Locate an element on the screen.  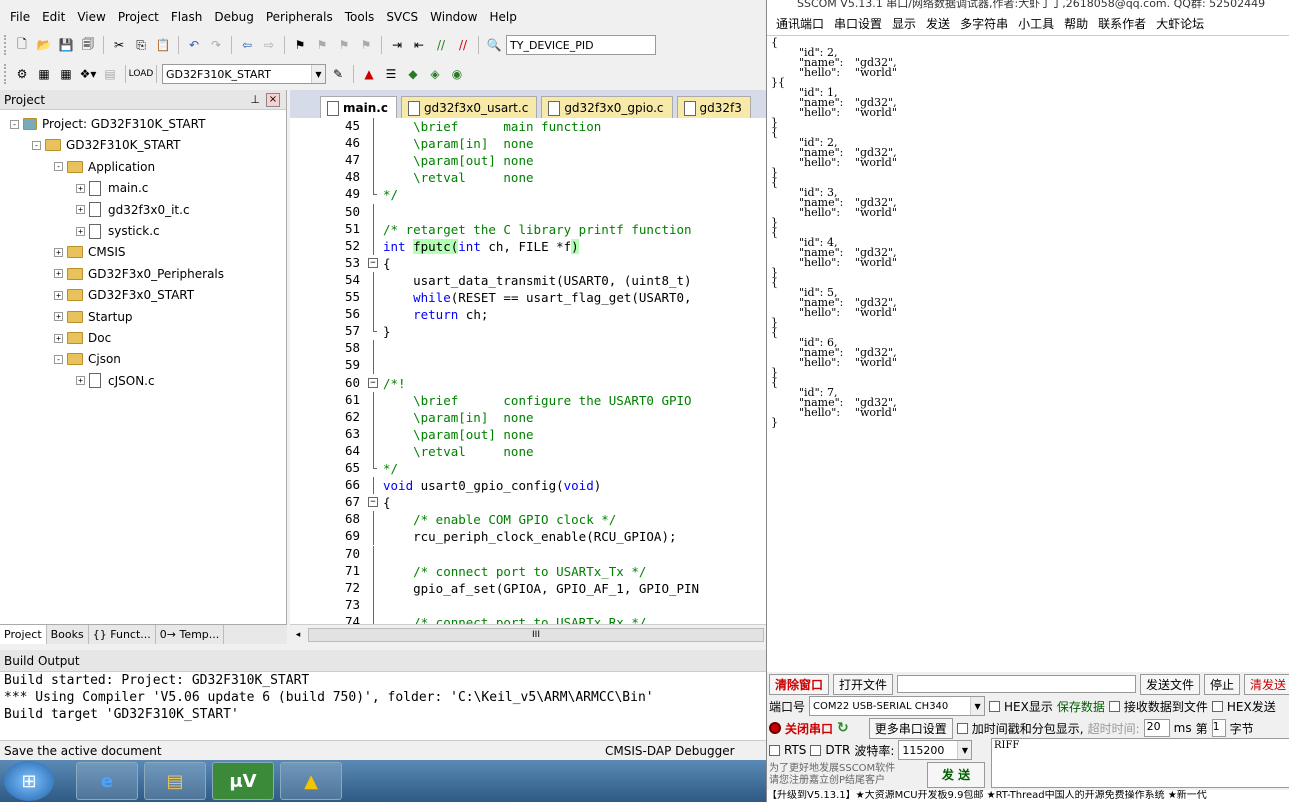
tree-node: + Startup is located at coordinates (93, 317).